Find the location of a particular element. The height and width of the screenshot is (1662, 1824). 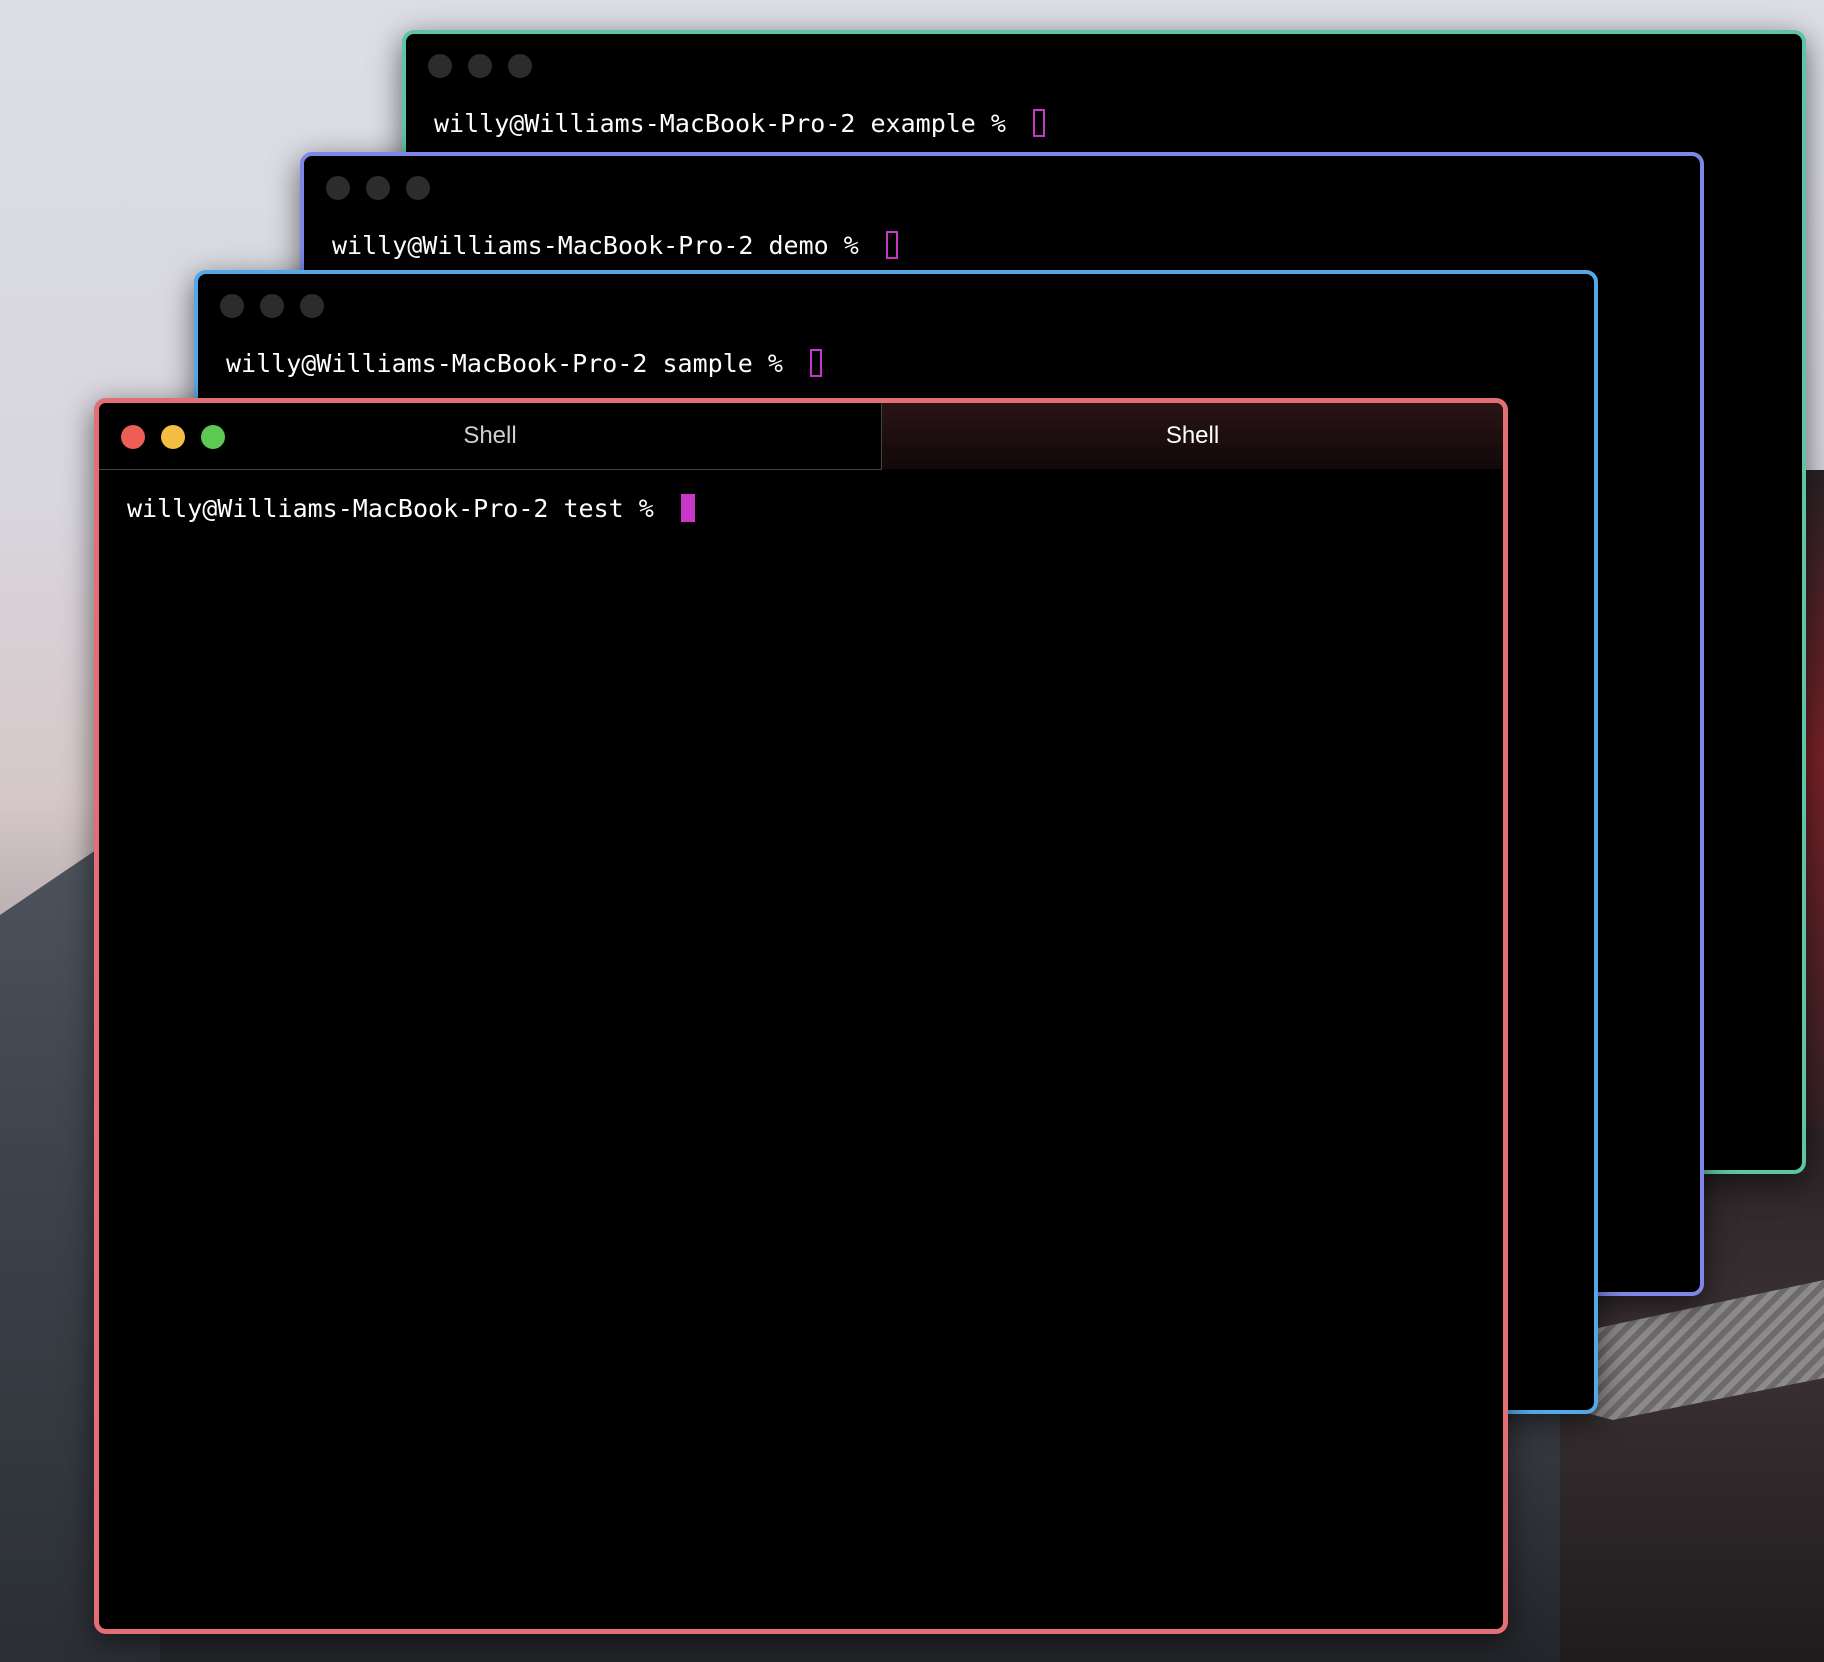

terminal-prompt: willy@Williams-MacBook-Pro-2 example % is located at coordinates (739, 123).